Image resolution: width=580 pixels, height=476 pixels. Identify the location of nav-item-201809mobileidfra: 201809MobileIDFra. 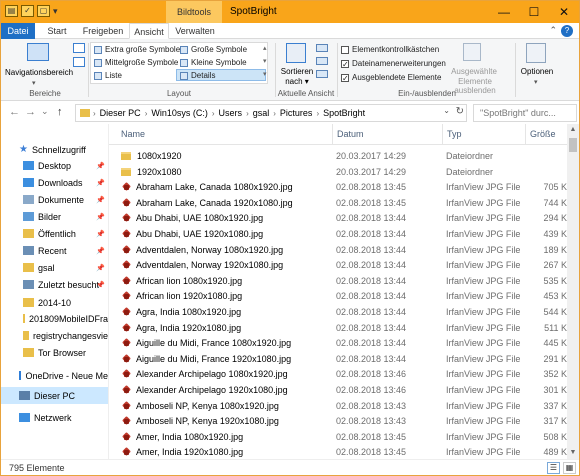
(54, 318).